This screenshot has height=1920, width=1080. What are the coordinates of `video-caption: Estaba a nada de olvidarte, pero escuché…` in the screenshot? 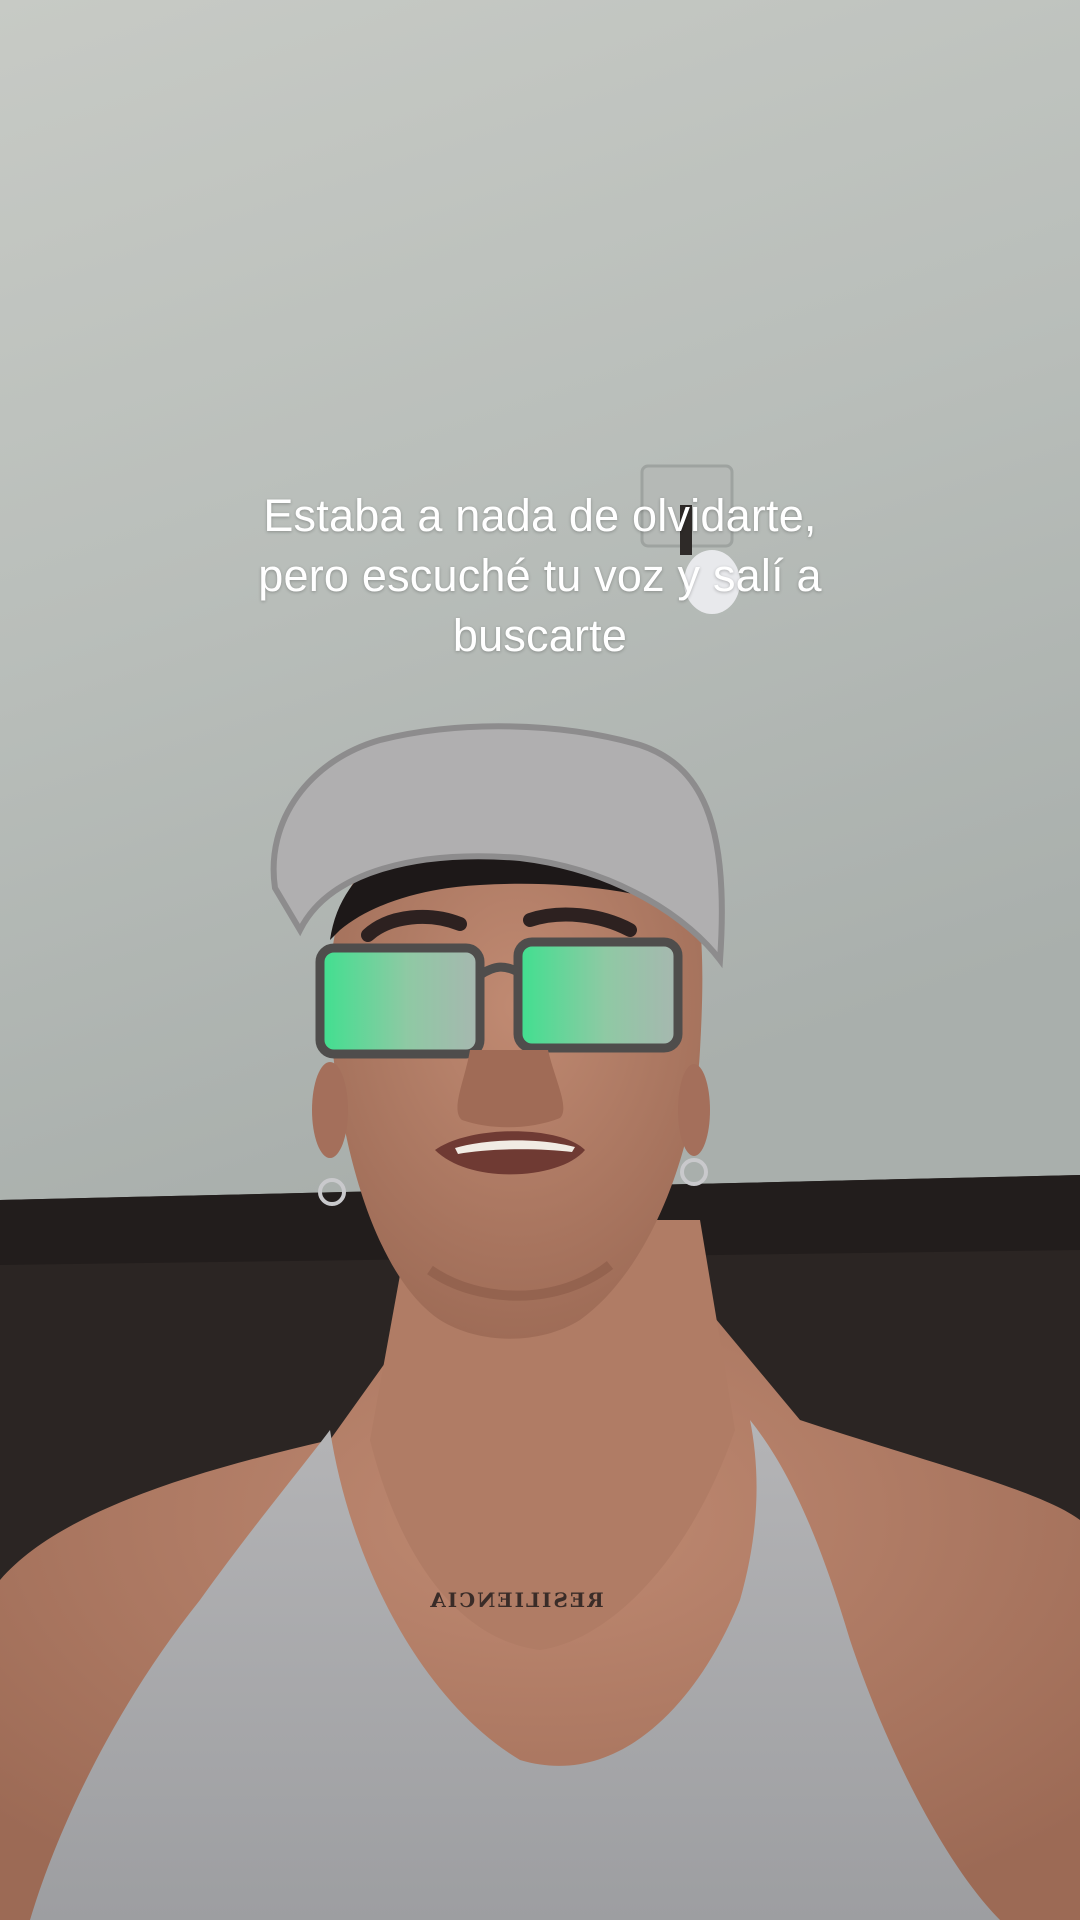 It's located at (540, 576).